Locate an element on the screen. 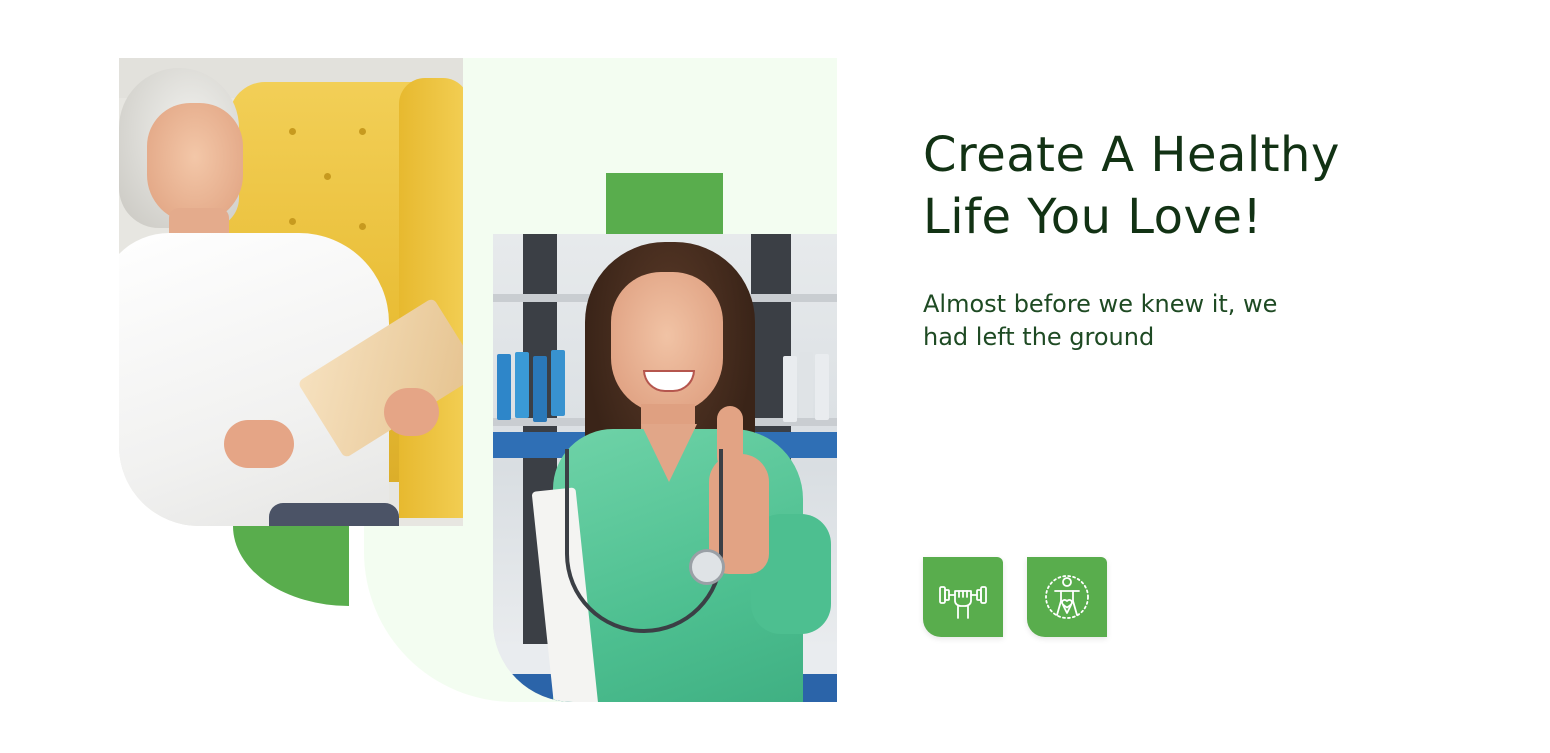 Image resolution: width=1550 pixels, height=753 pixels. green-rectangle-decoration is located at coordinates (664, 204).